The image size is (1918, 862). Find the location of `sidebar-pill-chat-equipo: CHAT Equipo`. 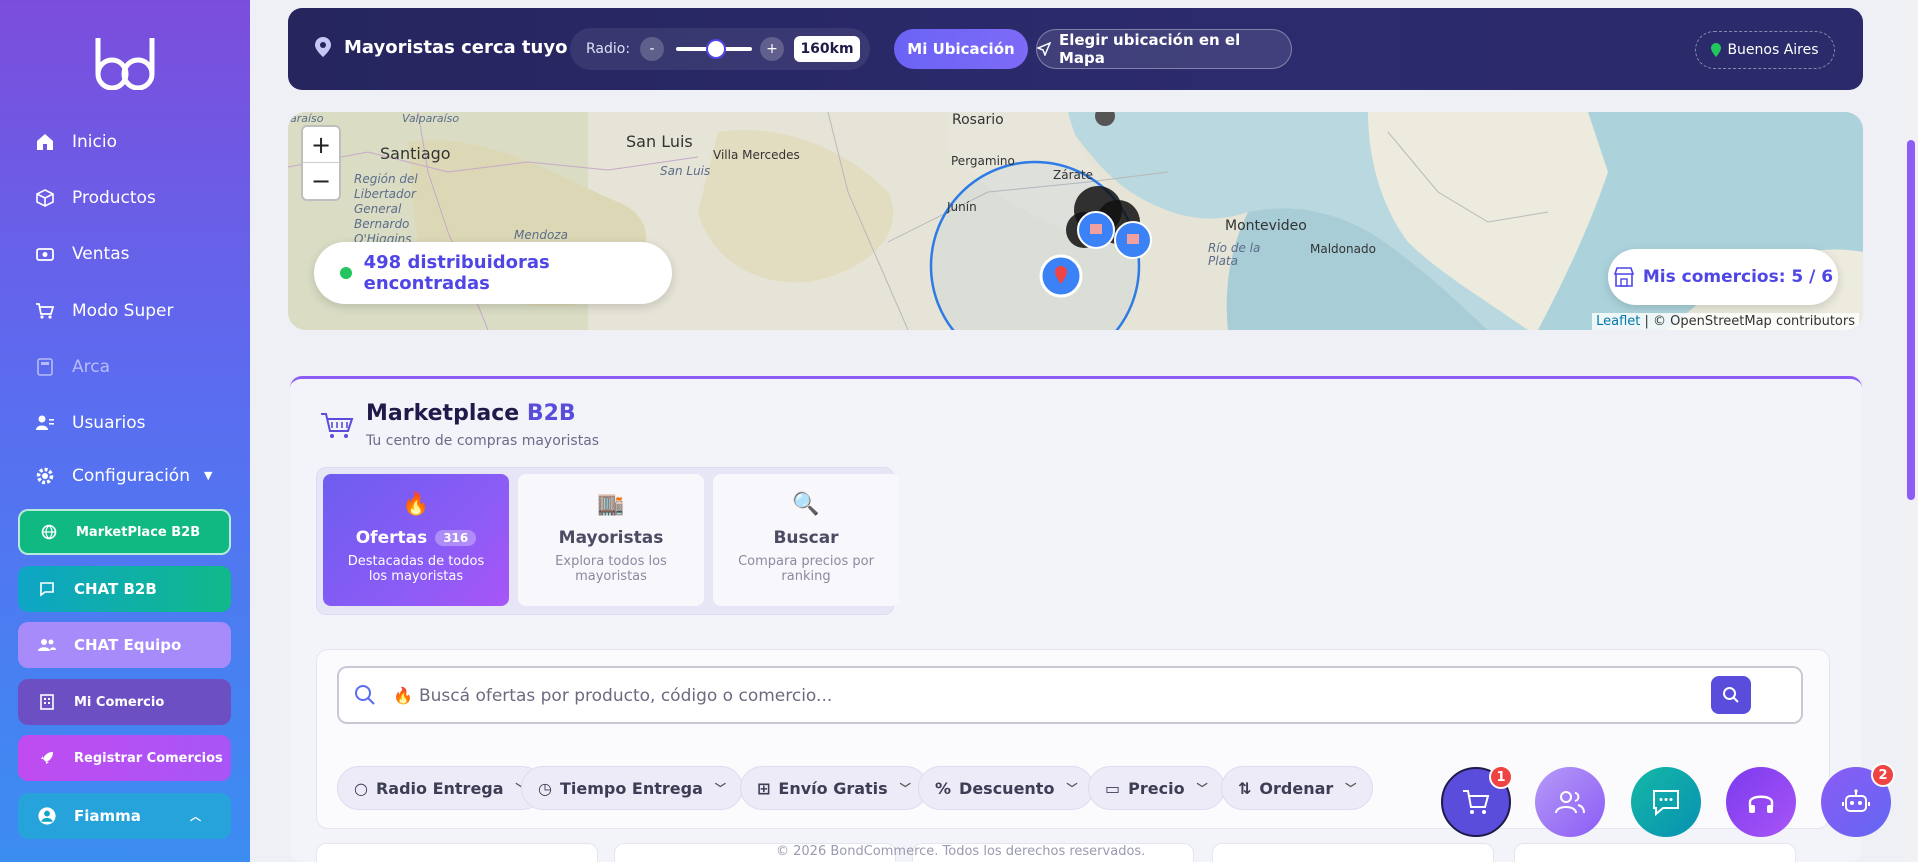

sidebar-pill-chat-equipo: CHAT Equipo is located at coordinates (124, 645).